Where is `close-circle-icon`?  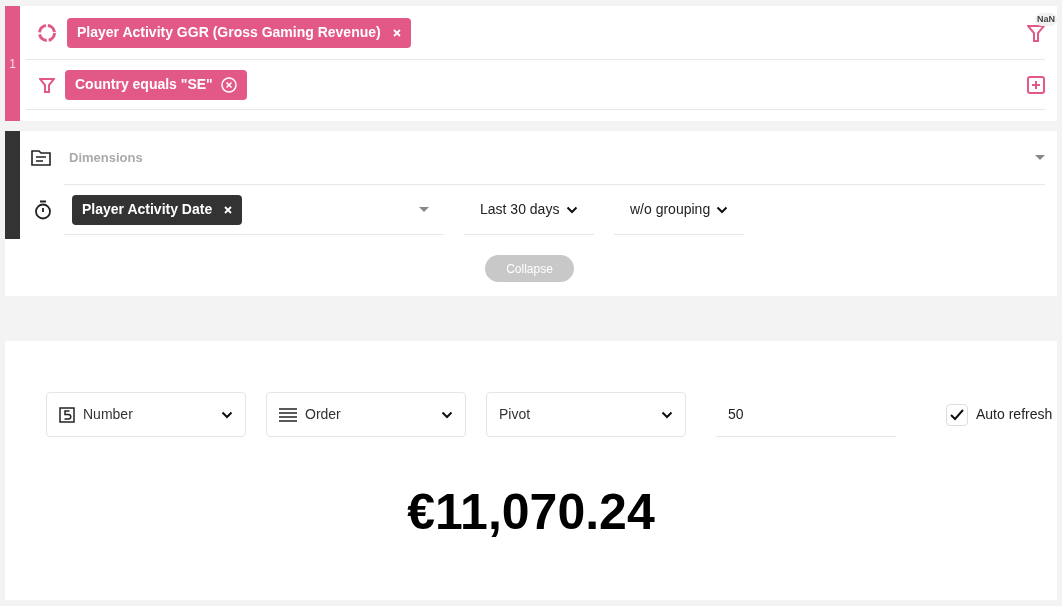
close-circle-icon is located at coordinates (228, 84).